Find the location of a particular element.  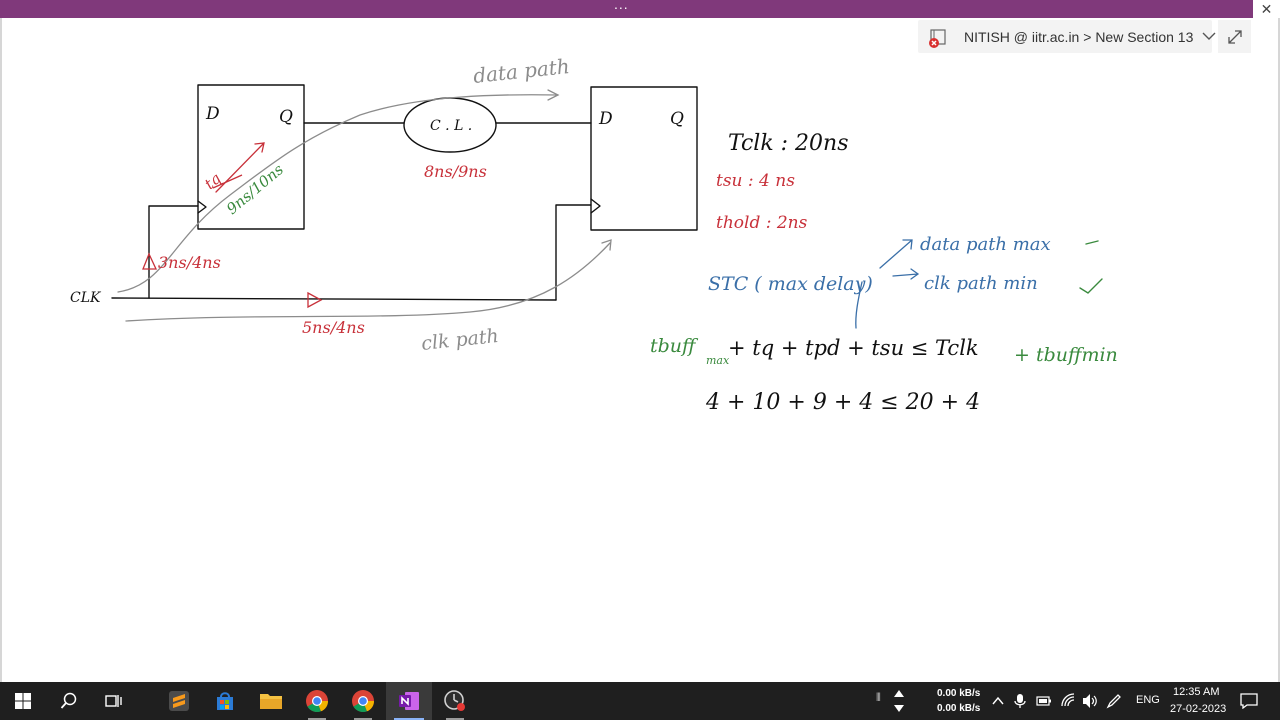

store-icon is located at coordinates (225, 701).